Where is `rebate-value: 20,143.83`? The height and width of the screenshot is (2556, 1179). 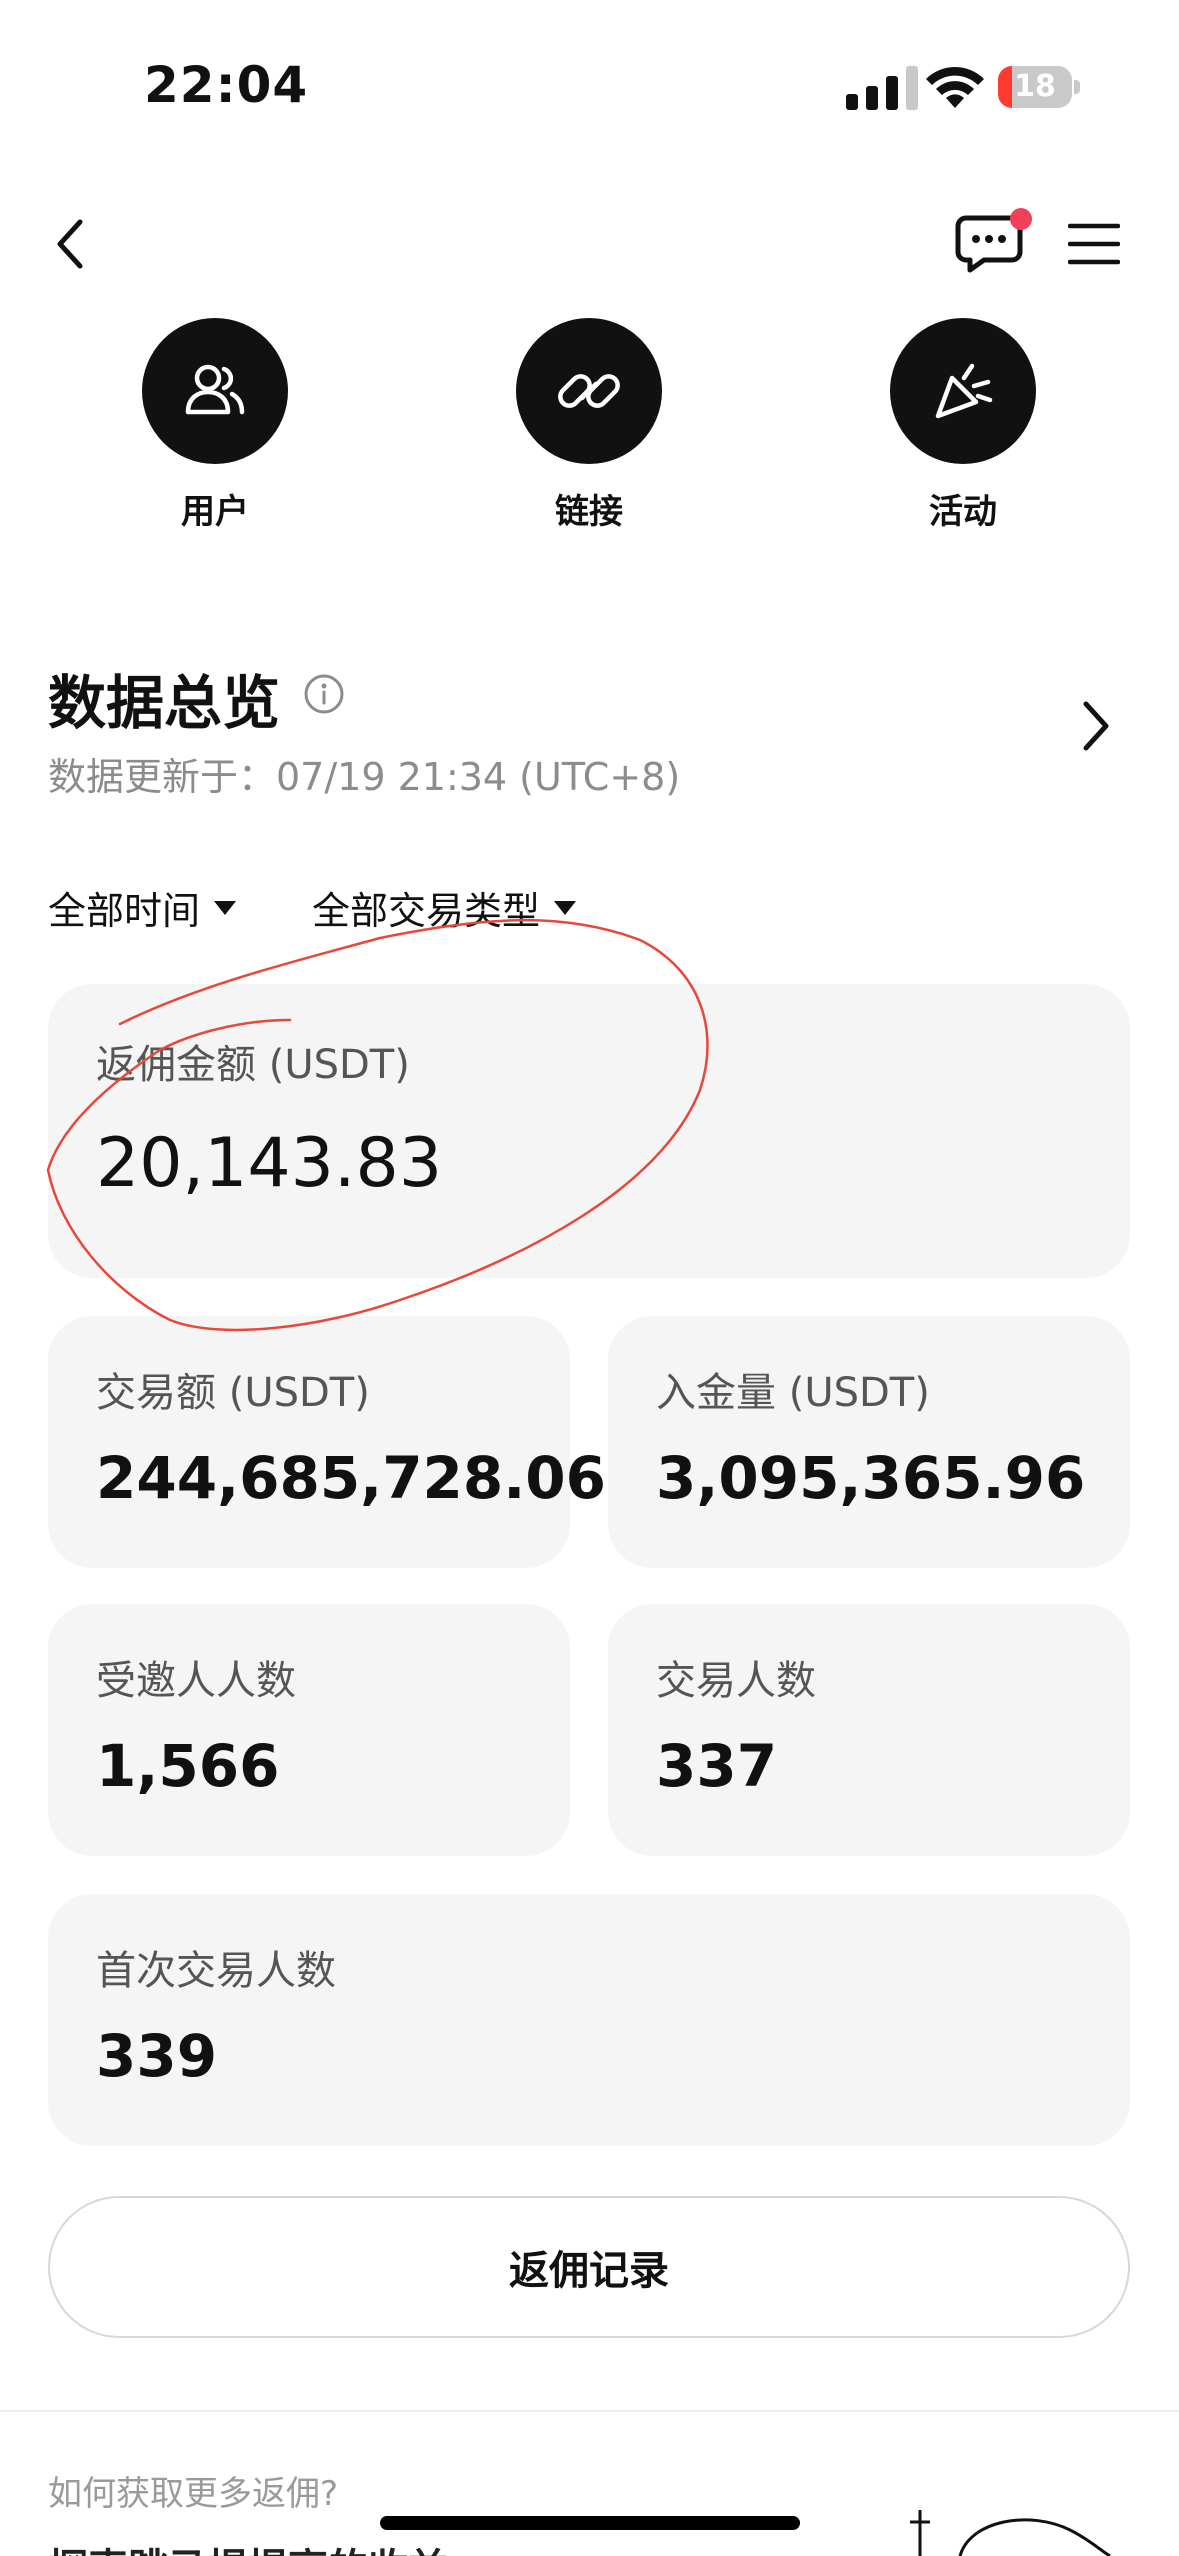 rebate-value: 20,143.83 is located at coordinates (269, 1163).